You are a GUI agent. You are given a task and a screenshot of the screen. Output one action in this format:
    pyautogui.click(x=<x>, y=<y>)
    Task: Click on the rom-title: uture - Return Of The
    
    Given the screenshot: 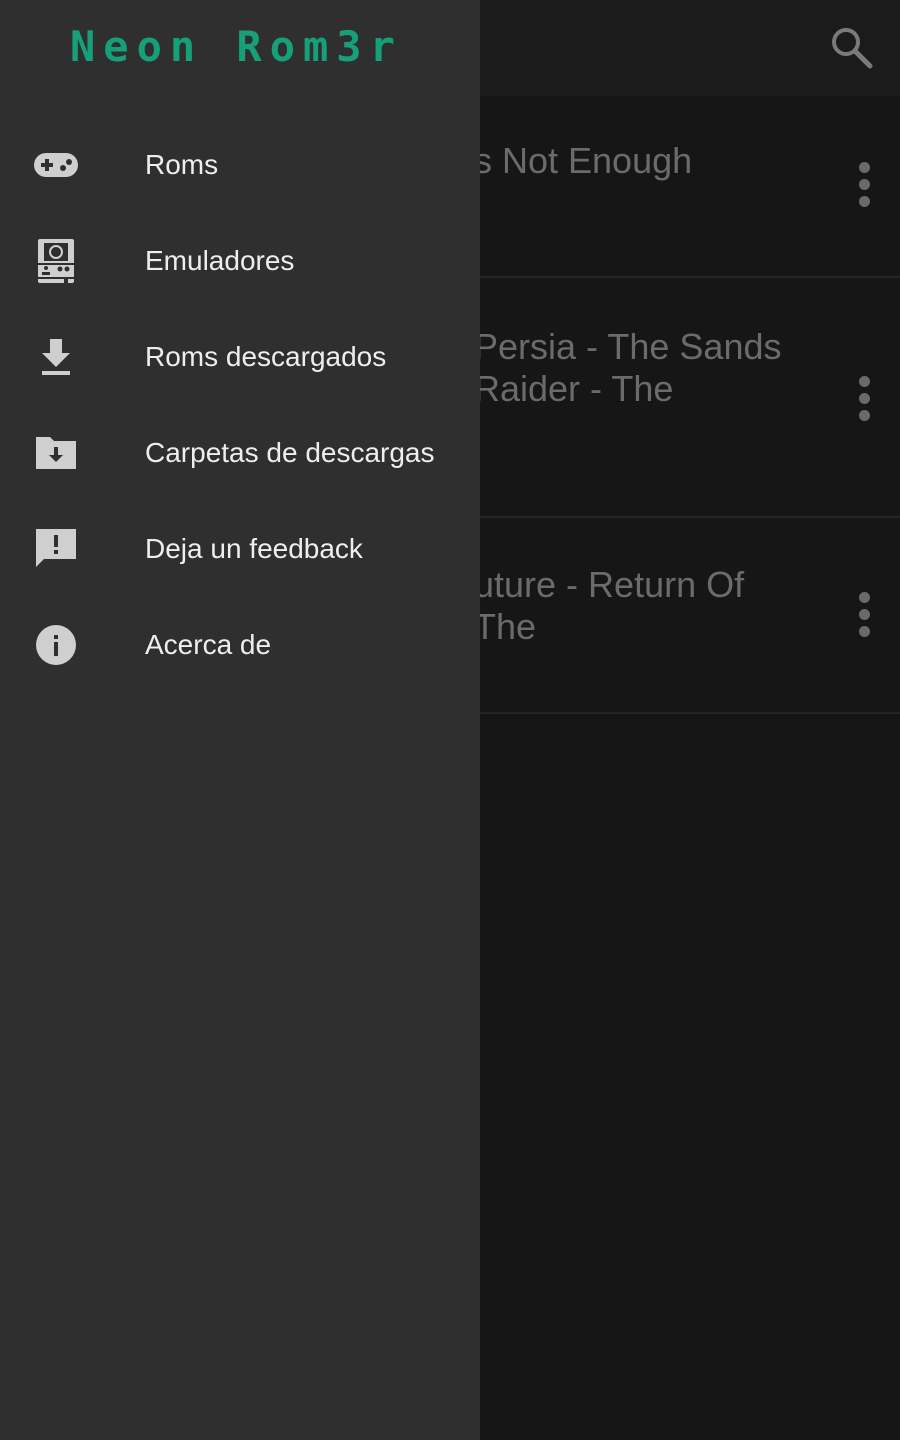 What is the action you would take?
    pyautogui.click(x=609, y=605)
    